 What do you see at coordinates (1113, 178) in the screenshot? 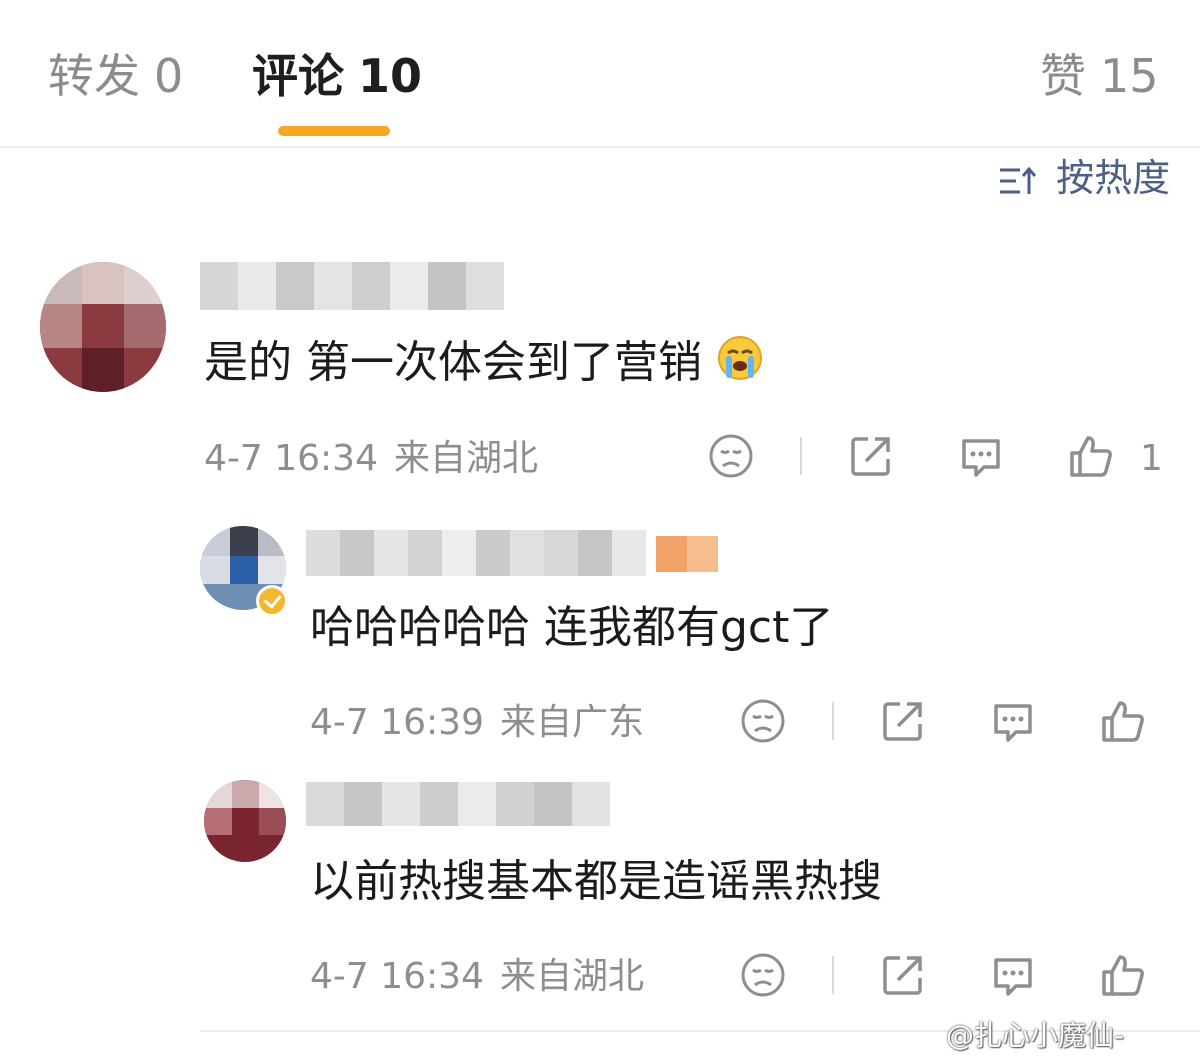
I see `sort-label: 按热度` at bounding box center [1113, 178].